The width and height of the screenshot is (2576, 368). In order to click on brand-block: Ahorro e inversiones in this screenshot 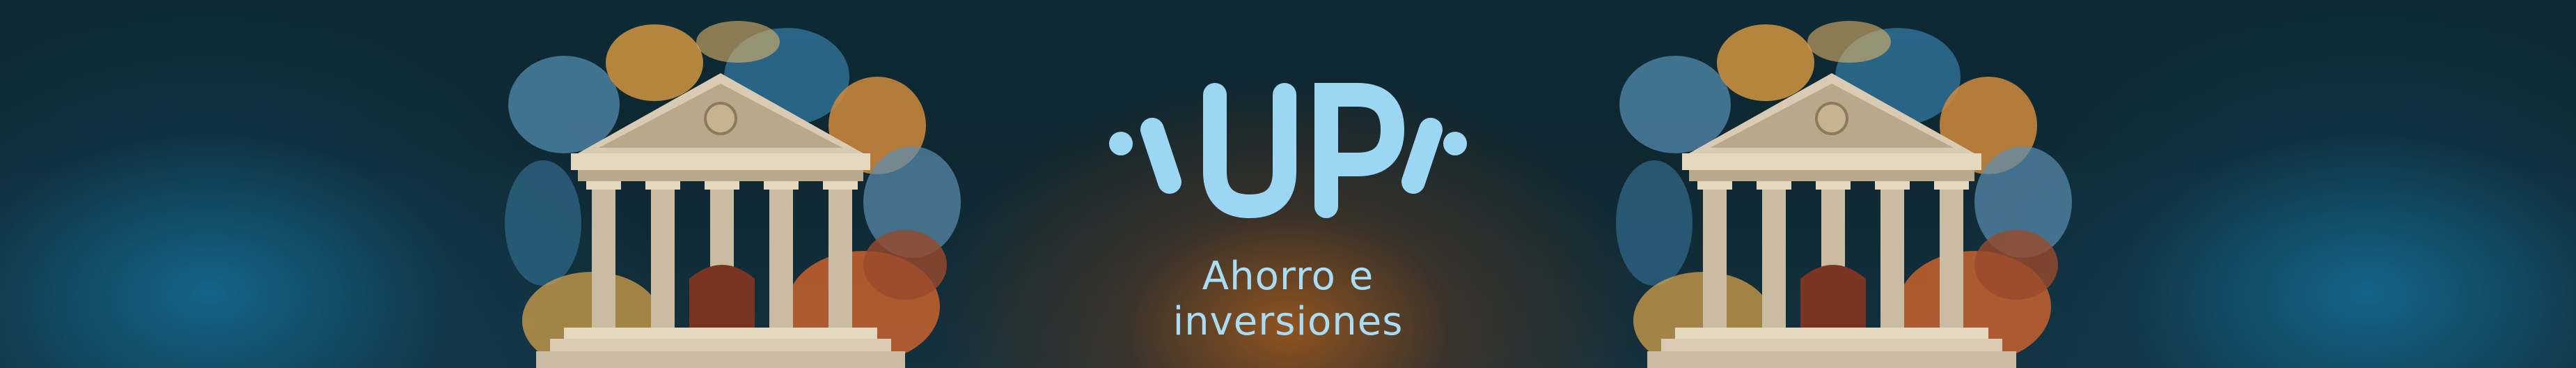, I will do `click(1288, 205)`.